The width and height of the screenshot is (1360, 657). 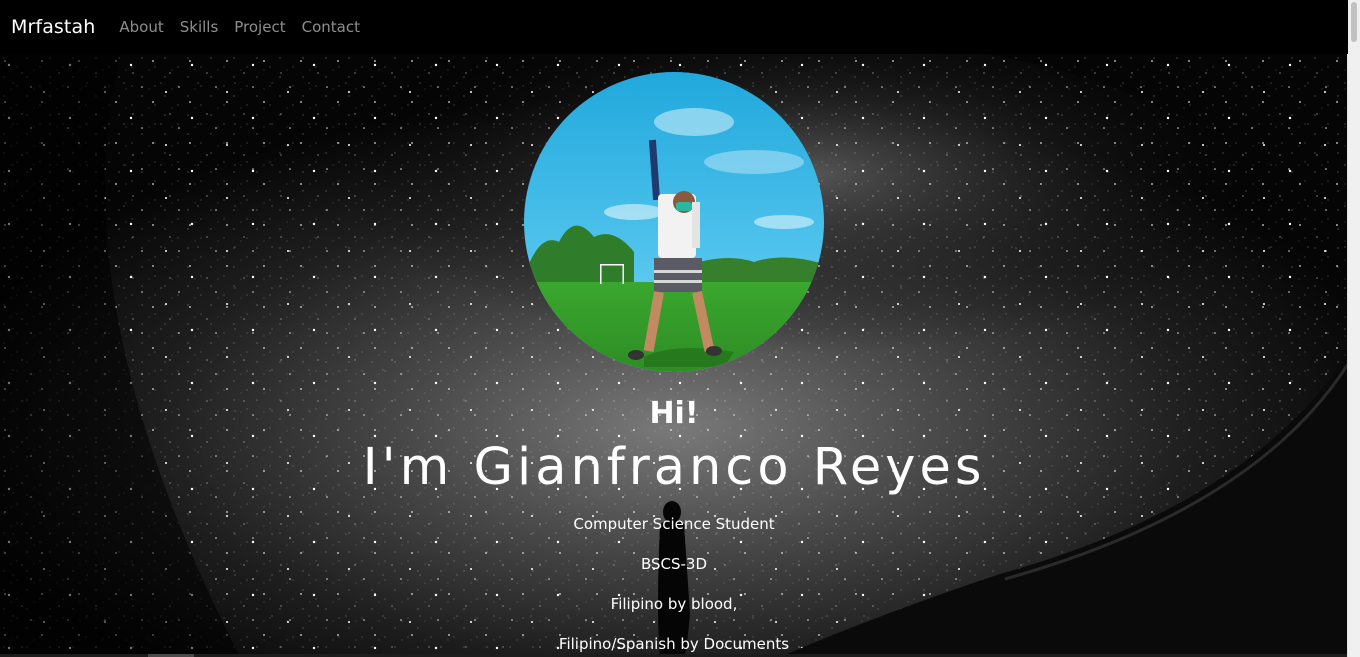 What do you see at coordinates (674, 413) in the screenshot?
I see `greeting-text: Hi!` at bounding box center [674, 413].